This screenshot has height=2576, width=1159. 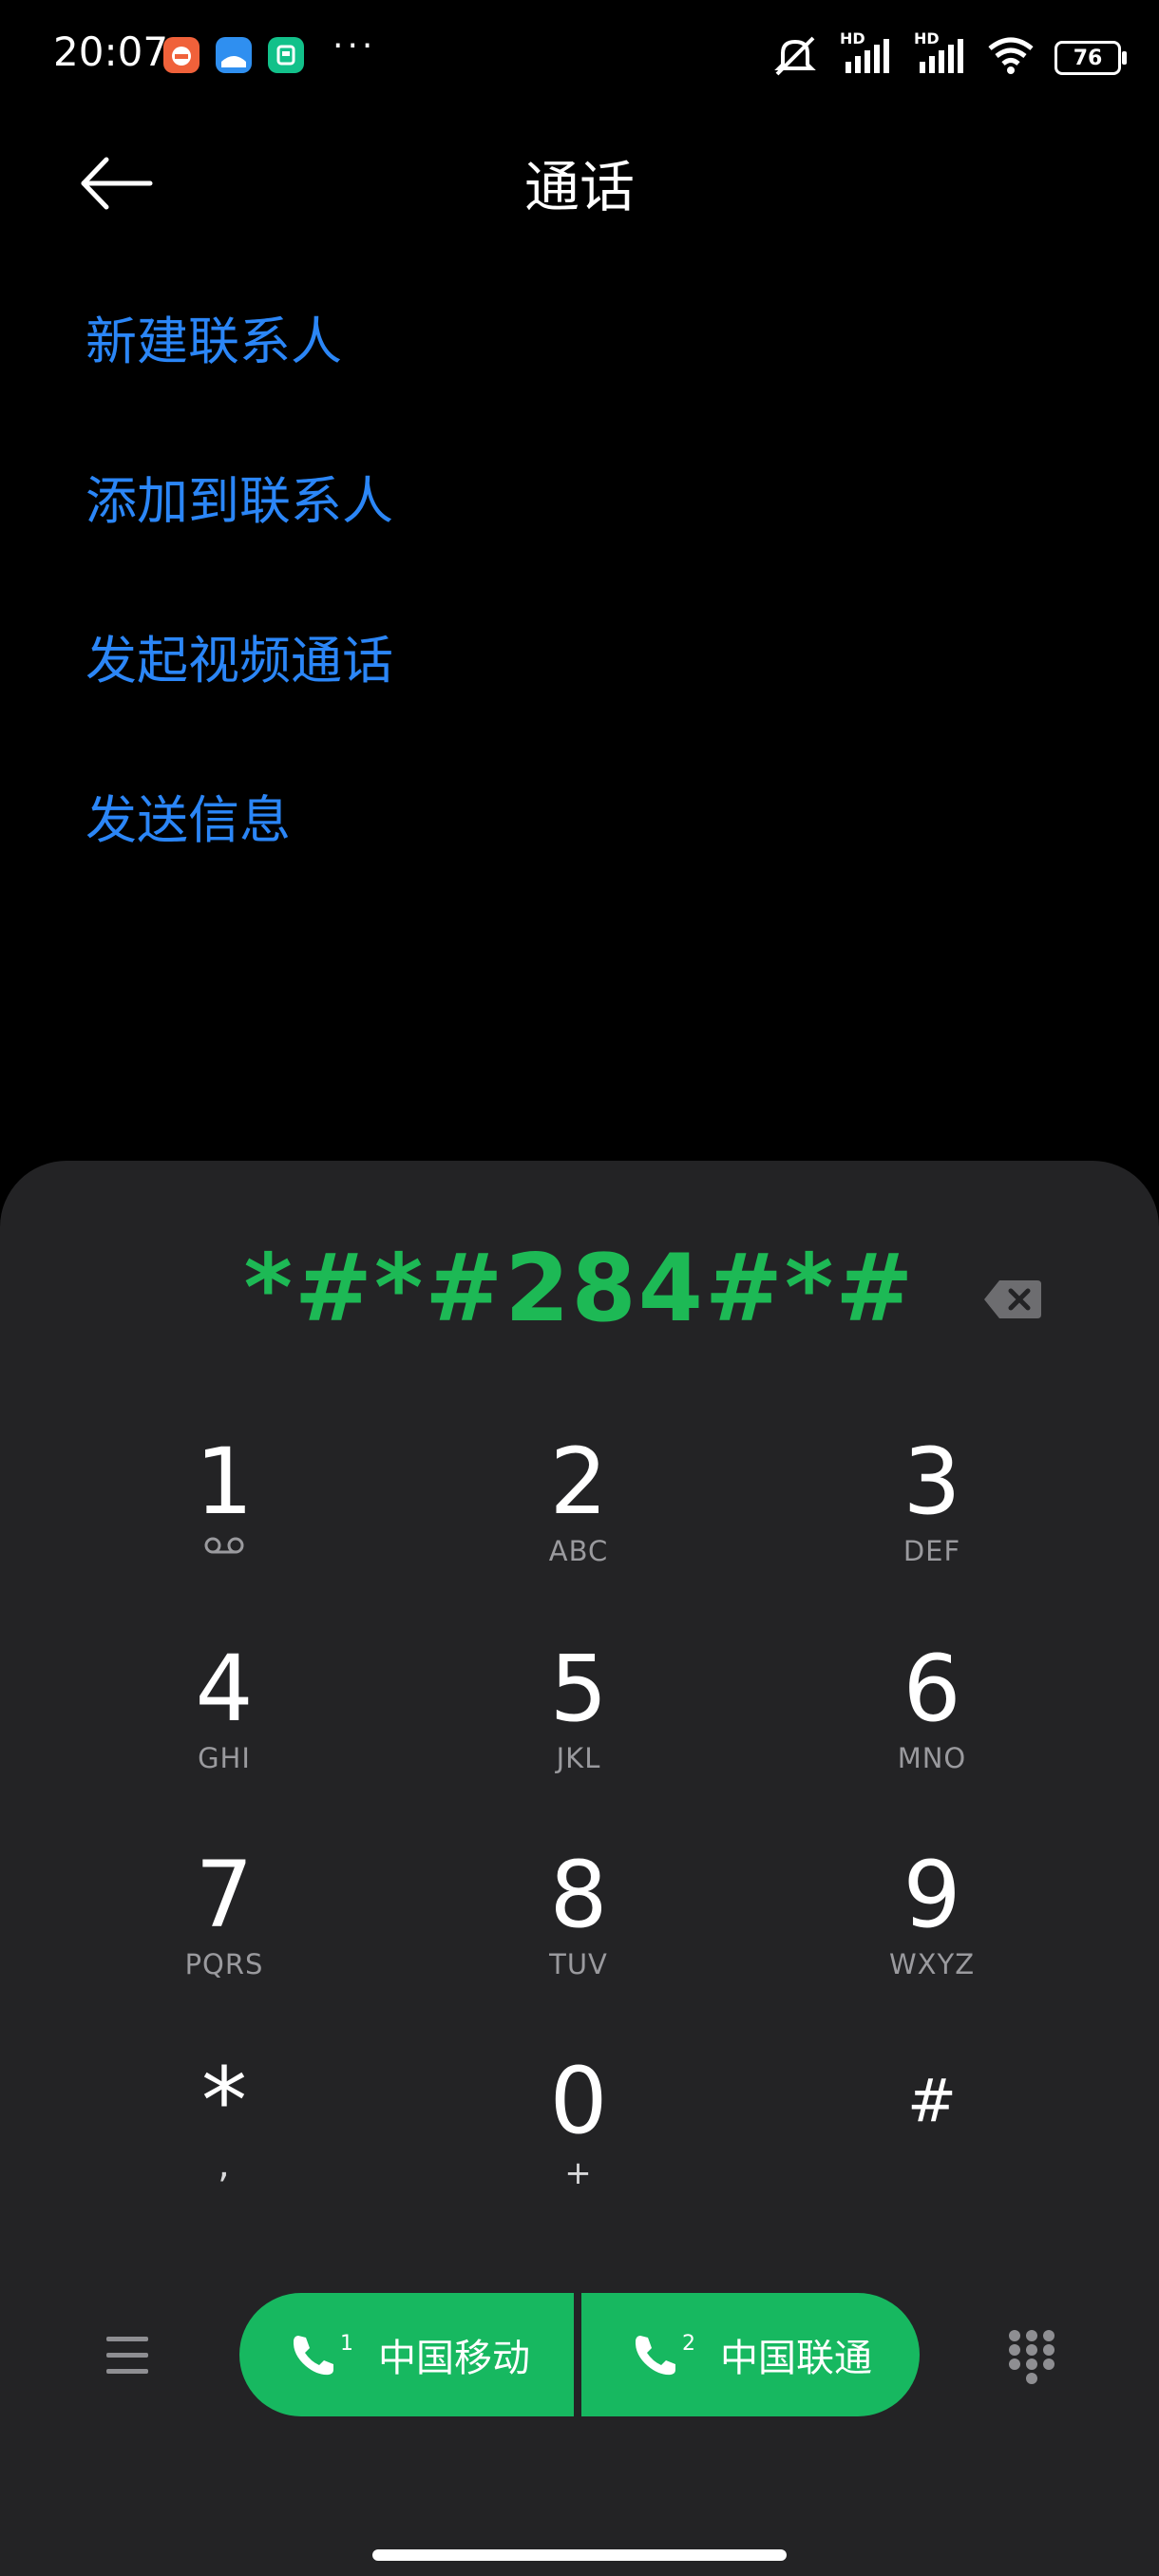 I want to click on key-letters: ,, so click(x=224, y=2165).